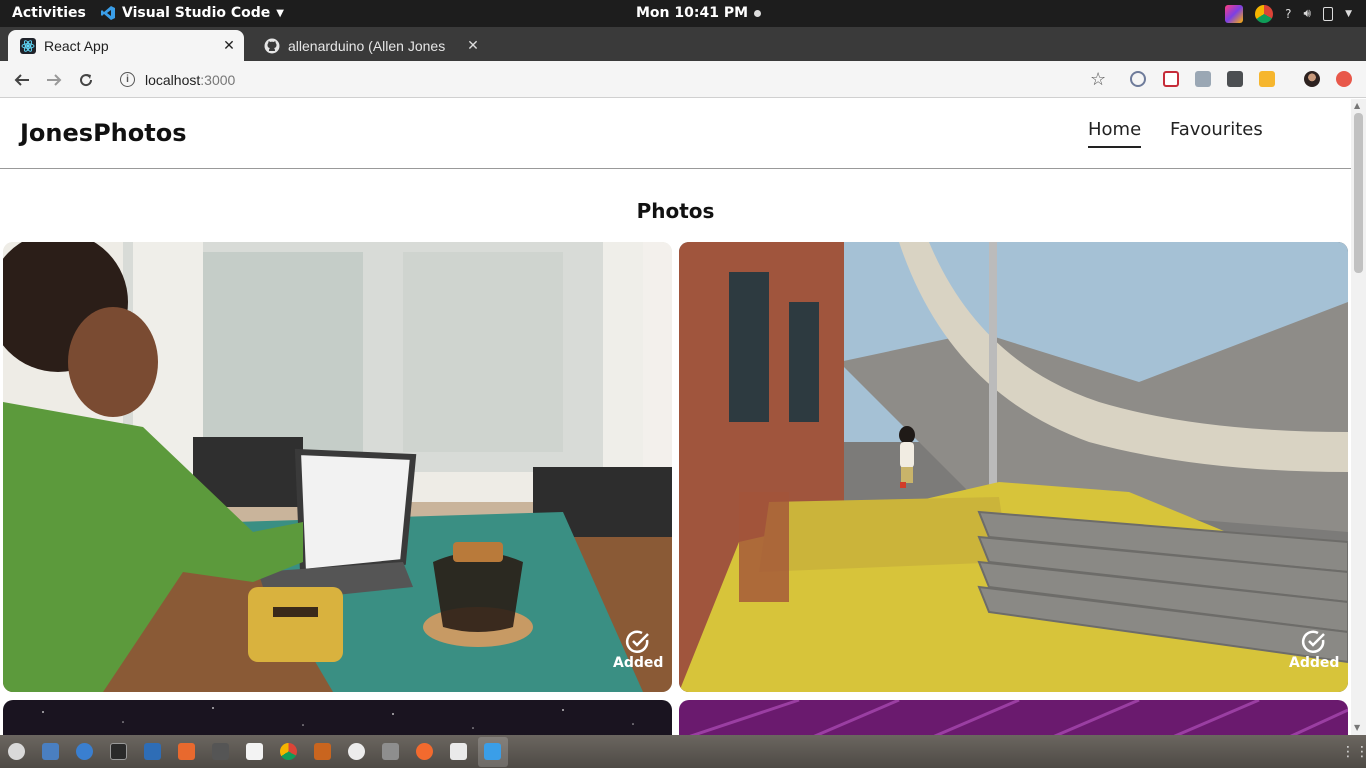 The height and width of the screenshot is (768, 1366). Describe the element at coordinates (458, 751) in the screenshot. I see `window-manager-icon` at that location.